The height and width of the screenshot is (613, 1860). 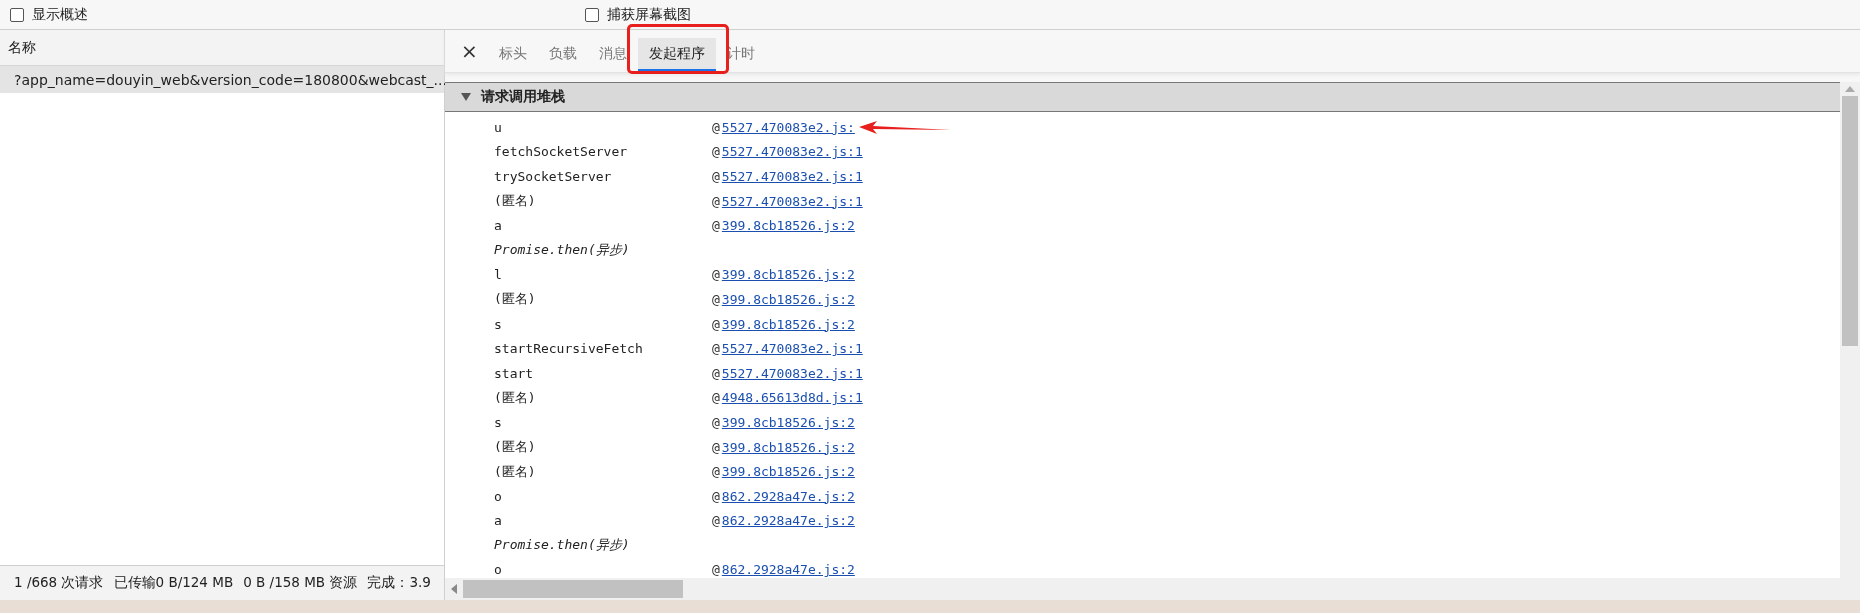 What do you see at coordinates (1222, 14) in the screenshot?
I see `option-checkbox: 捕获屏幕截图` at bounding box center [1222, 14].